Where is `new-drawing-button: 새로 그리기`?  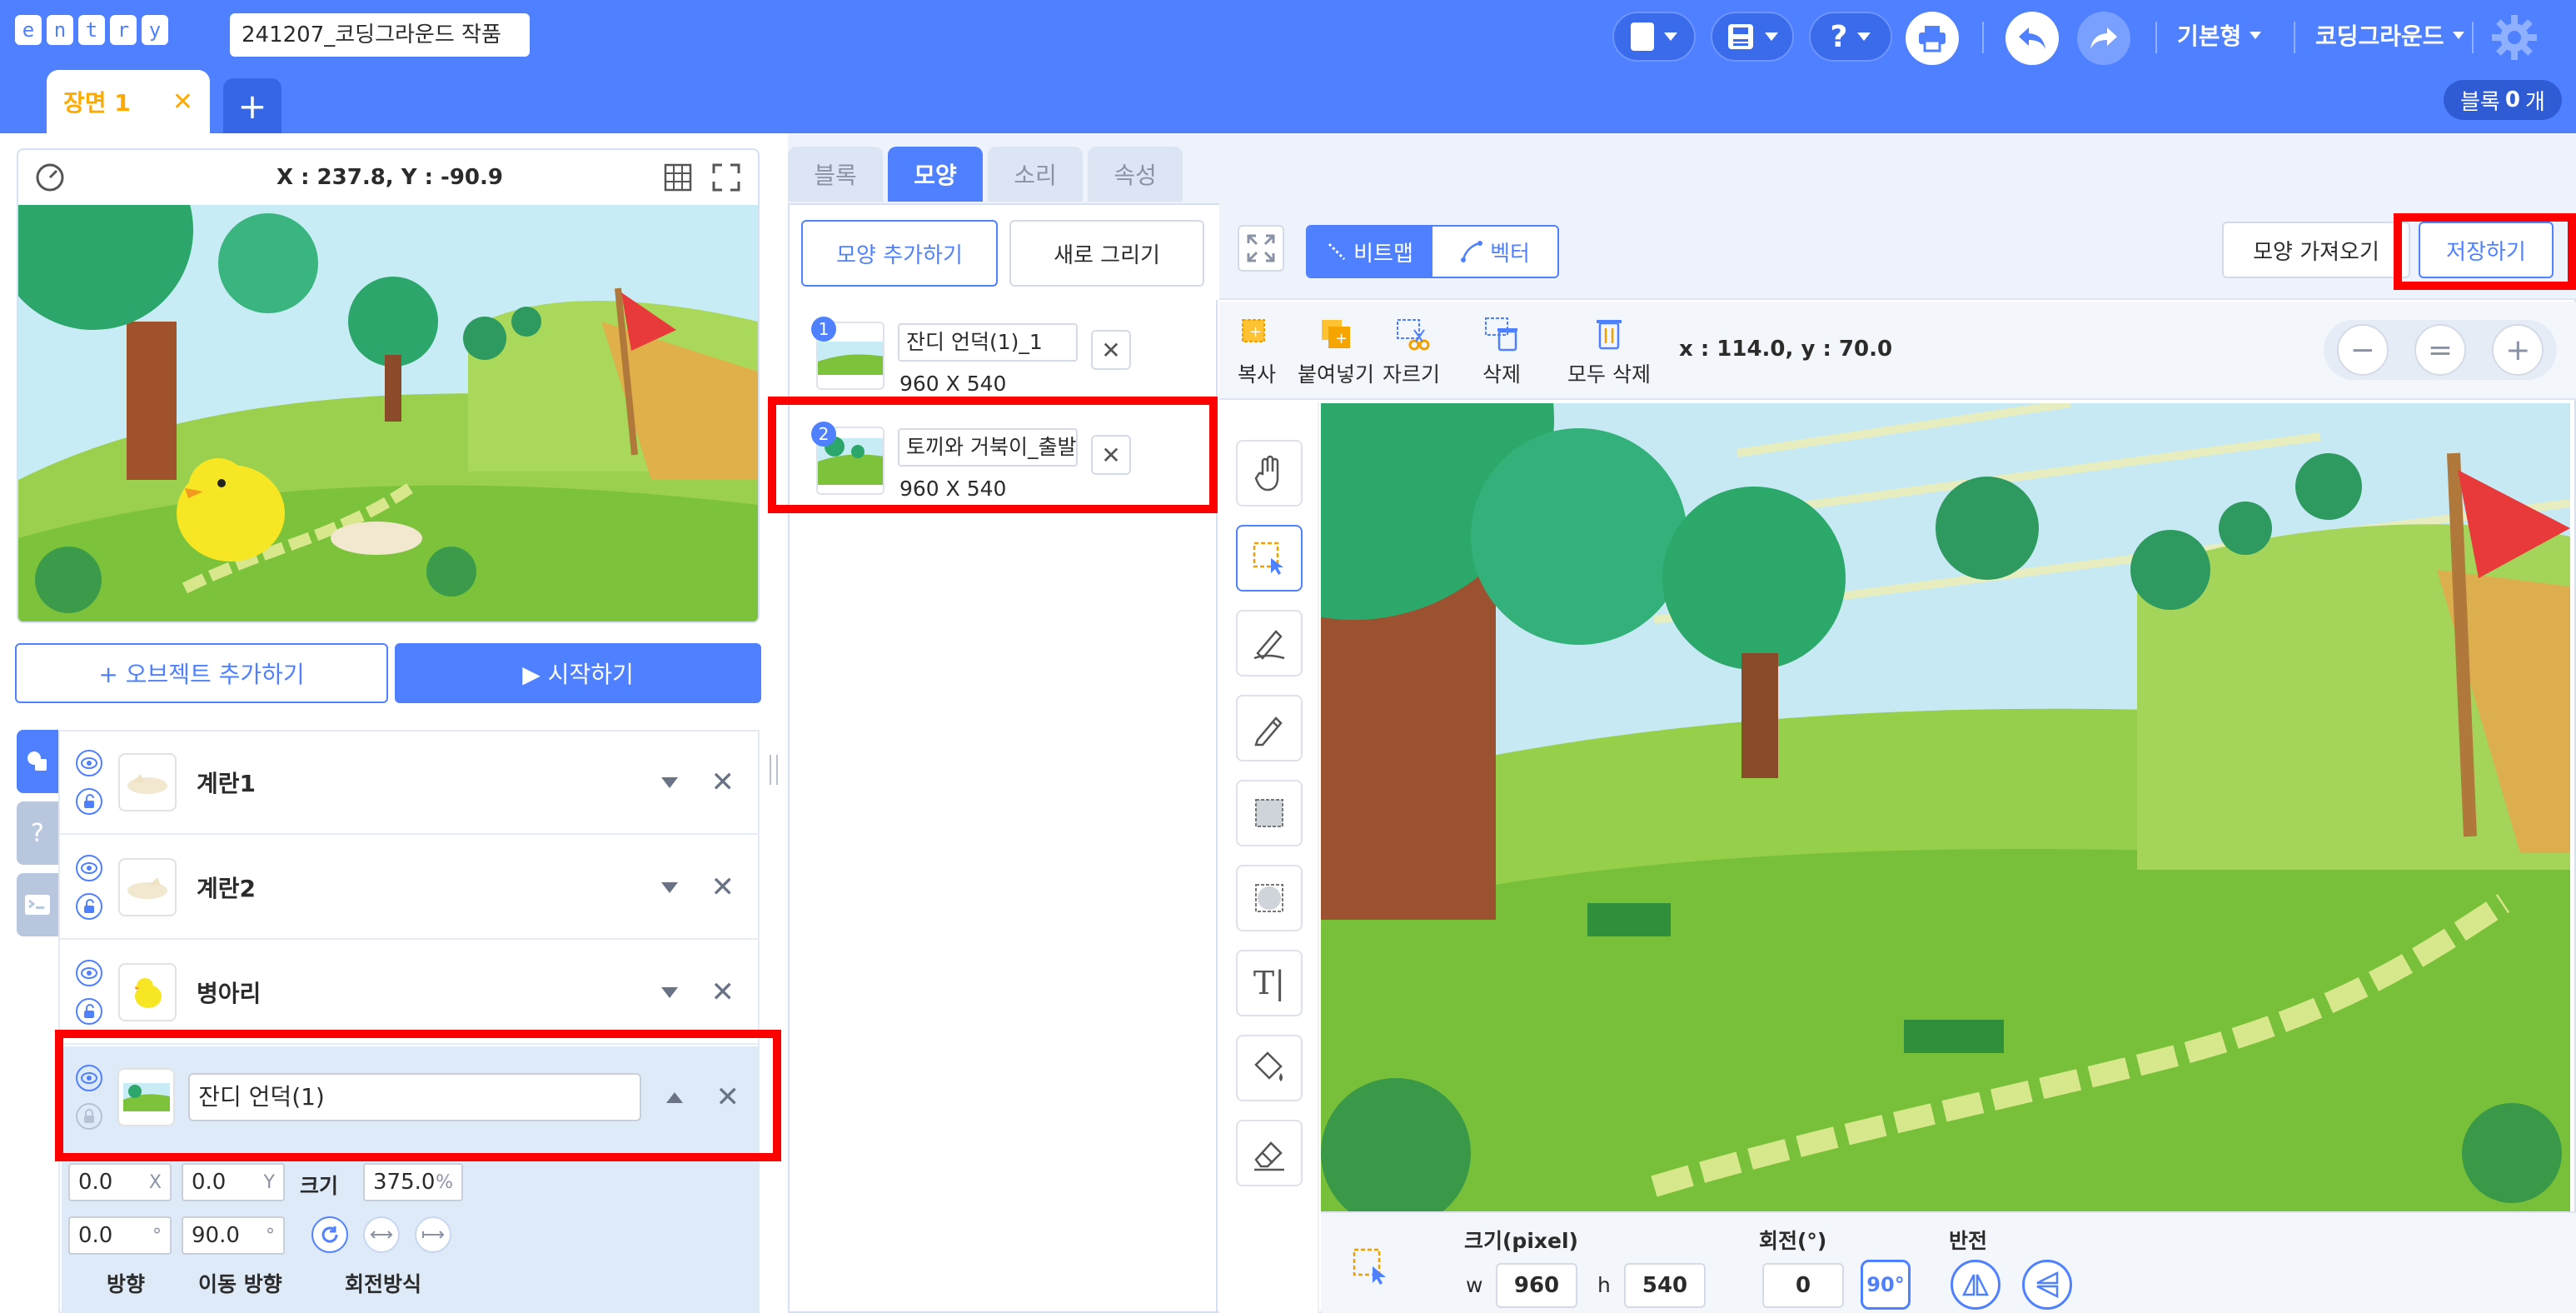 new-drawing-button: 새로 그리기 is located at coordinates (1107, 253).